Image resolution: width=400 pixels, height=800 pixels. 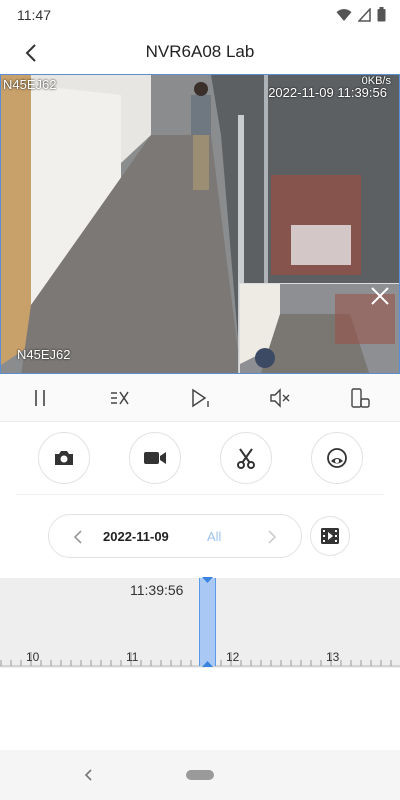 I want to click on video-timestamp: 2022-11-09 11:39:56, so click(x=327, y=92).